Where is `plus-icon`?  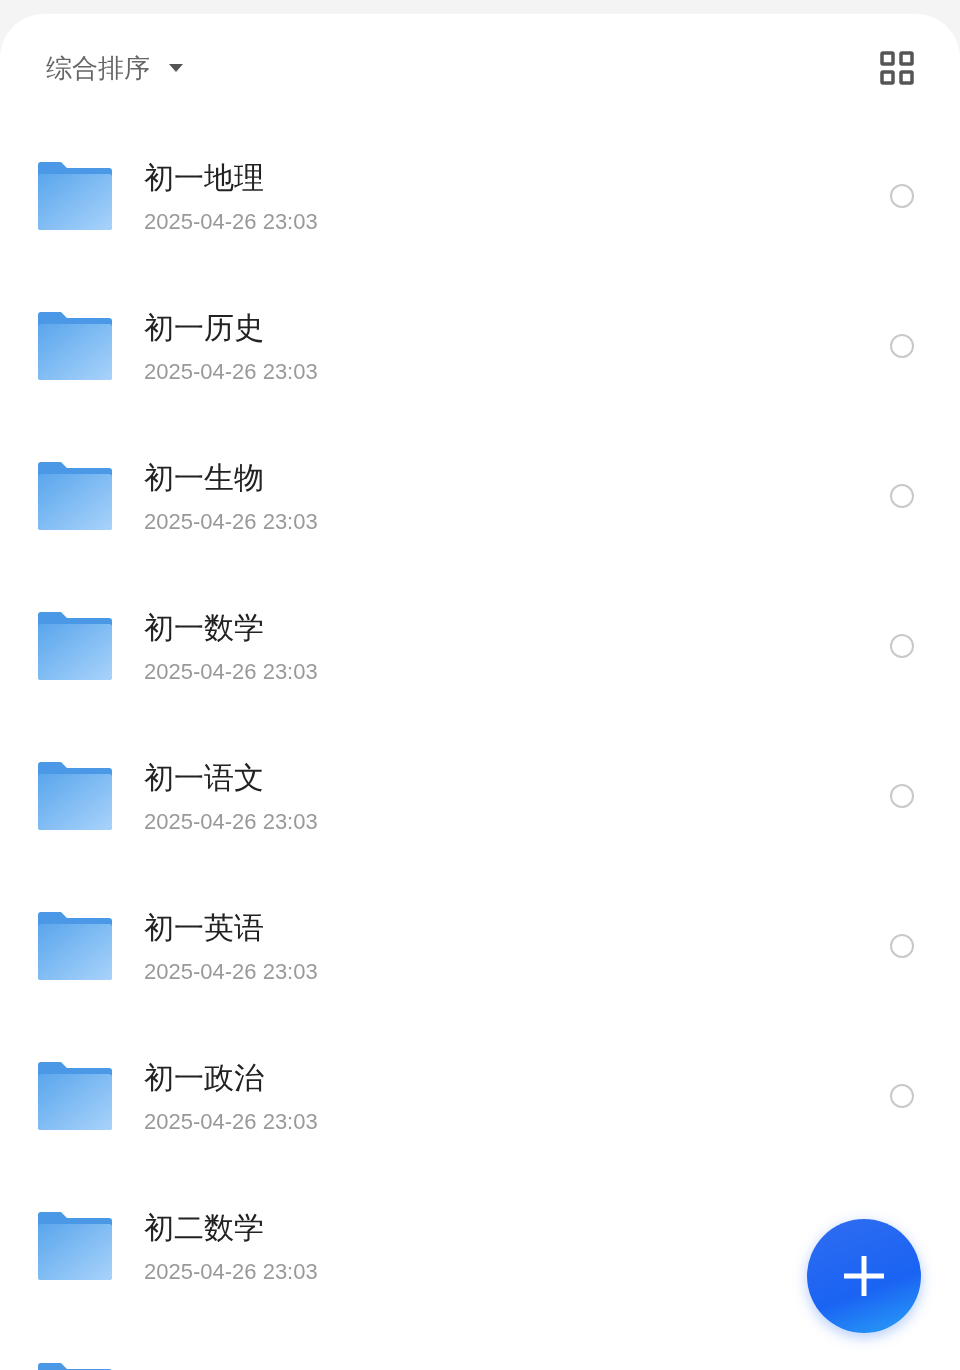 plus-icon is located at coordinates (864, 1276).